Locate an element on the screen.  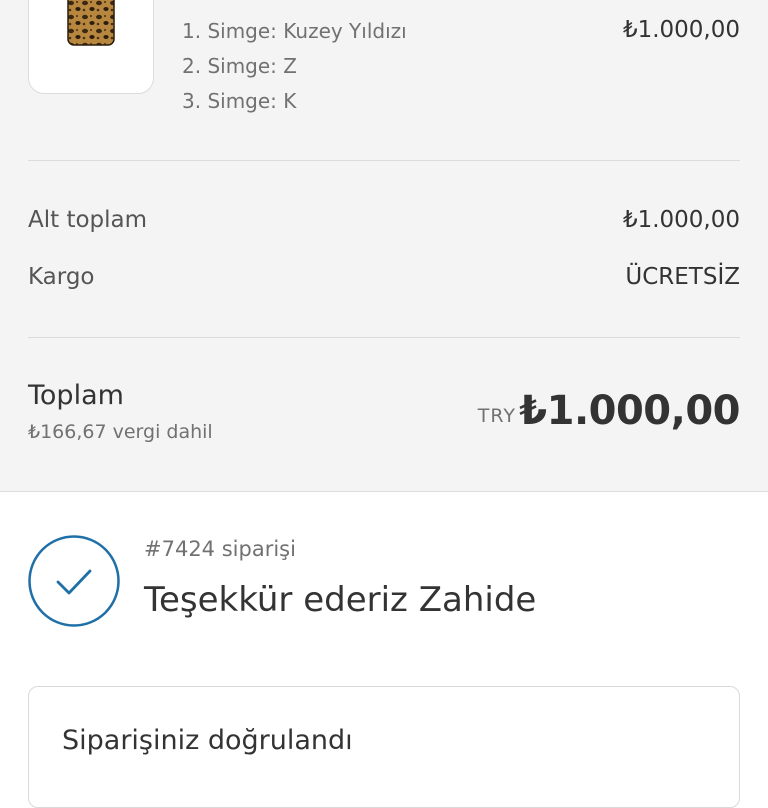
total-value: ₺1.000,00 is located at coordinates (629, 411).